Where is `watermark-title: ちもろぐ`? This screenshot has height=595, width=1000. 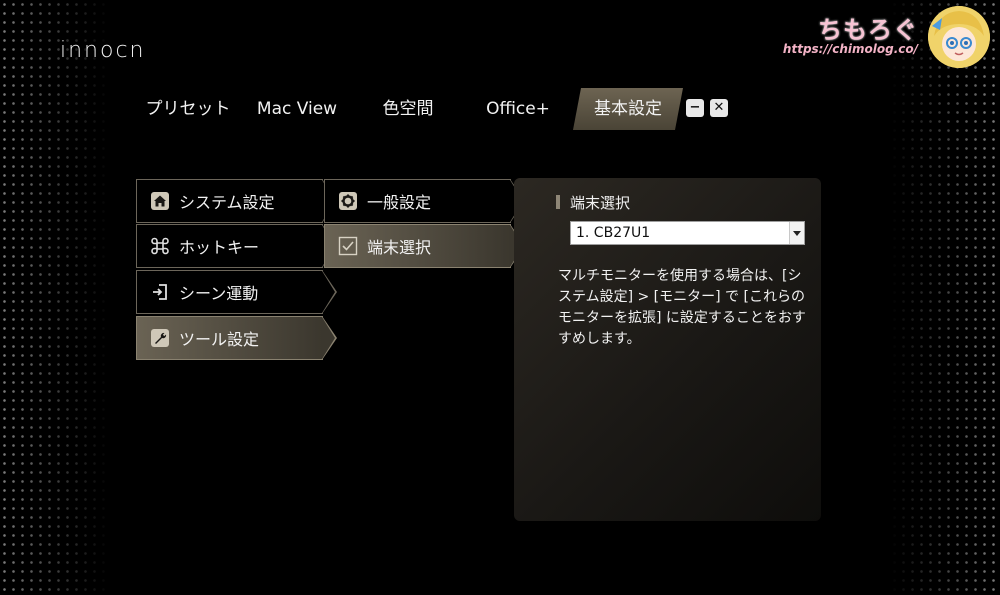 watermark-title: ちもろぐ is located at coordinates (868, 30).